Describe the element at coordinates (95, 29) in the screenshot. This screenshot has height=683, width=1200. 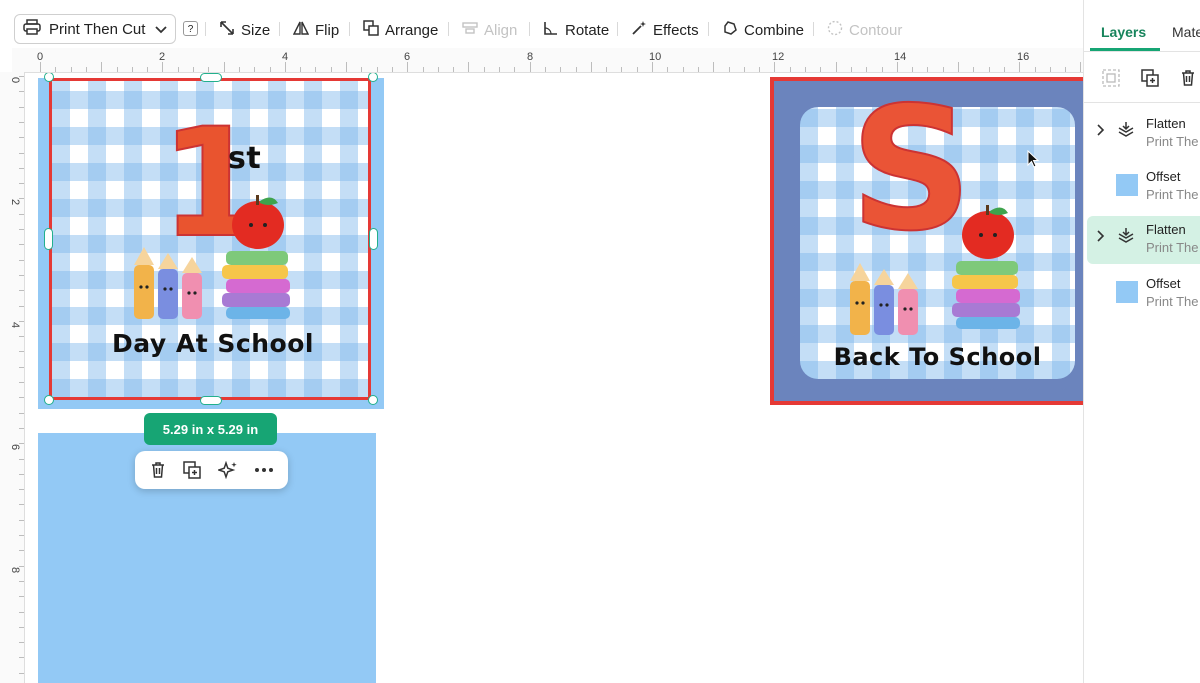
I see `operation-select: Print Then Cut` at that location.